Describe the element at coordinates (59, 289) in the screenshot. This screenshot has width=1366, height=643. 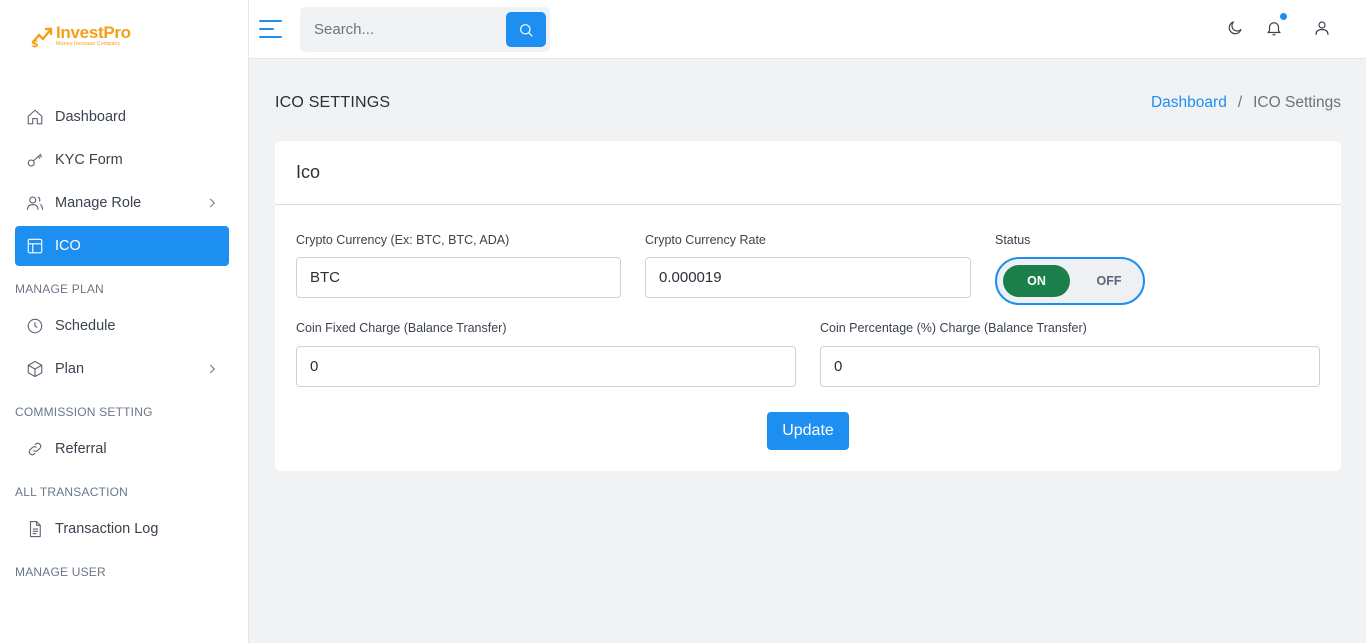
I see `section-title-manage-plan: MANAGE PLAN` at that location.